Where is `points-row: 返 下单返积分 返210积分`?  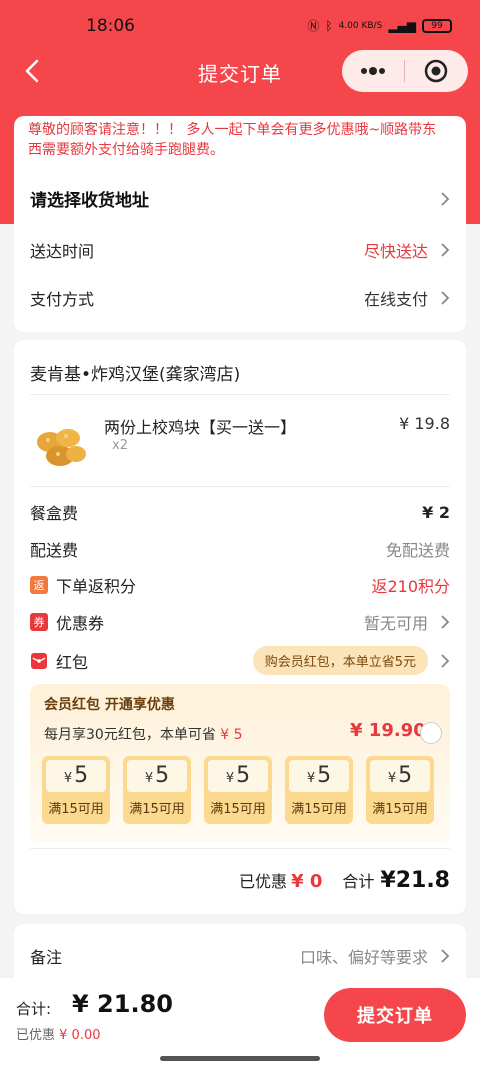 points-row: 返 下单返积分 返210积分 is located at coordinates (240, 585).